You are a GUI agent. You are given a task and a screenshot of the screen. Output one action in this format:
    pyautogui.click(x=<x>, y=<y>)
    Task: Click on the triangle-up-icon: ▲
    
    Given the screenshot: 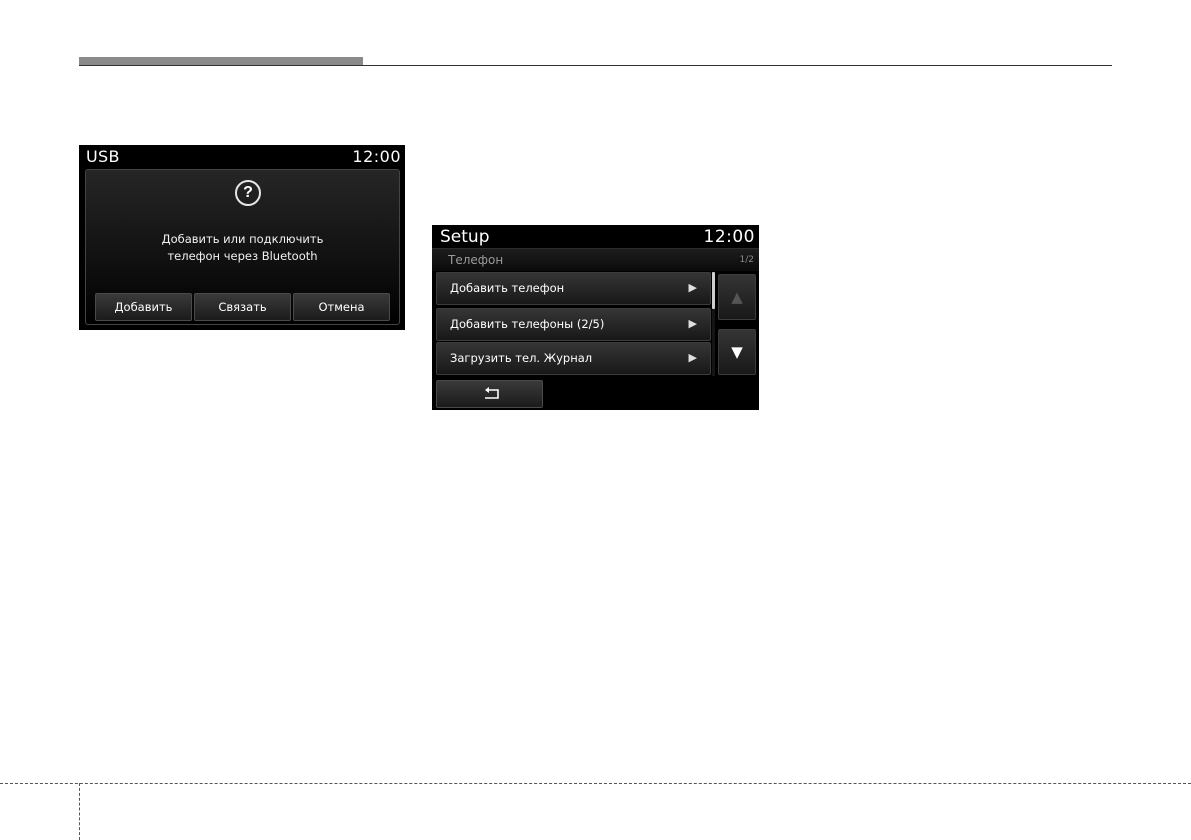 What is the action you would take?
    pyautogui.click(x=737, y=297)
    